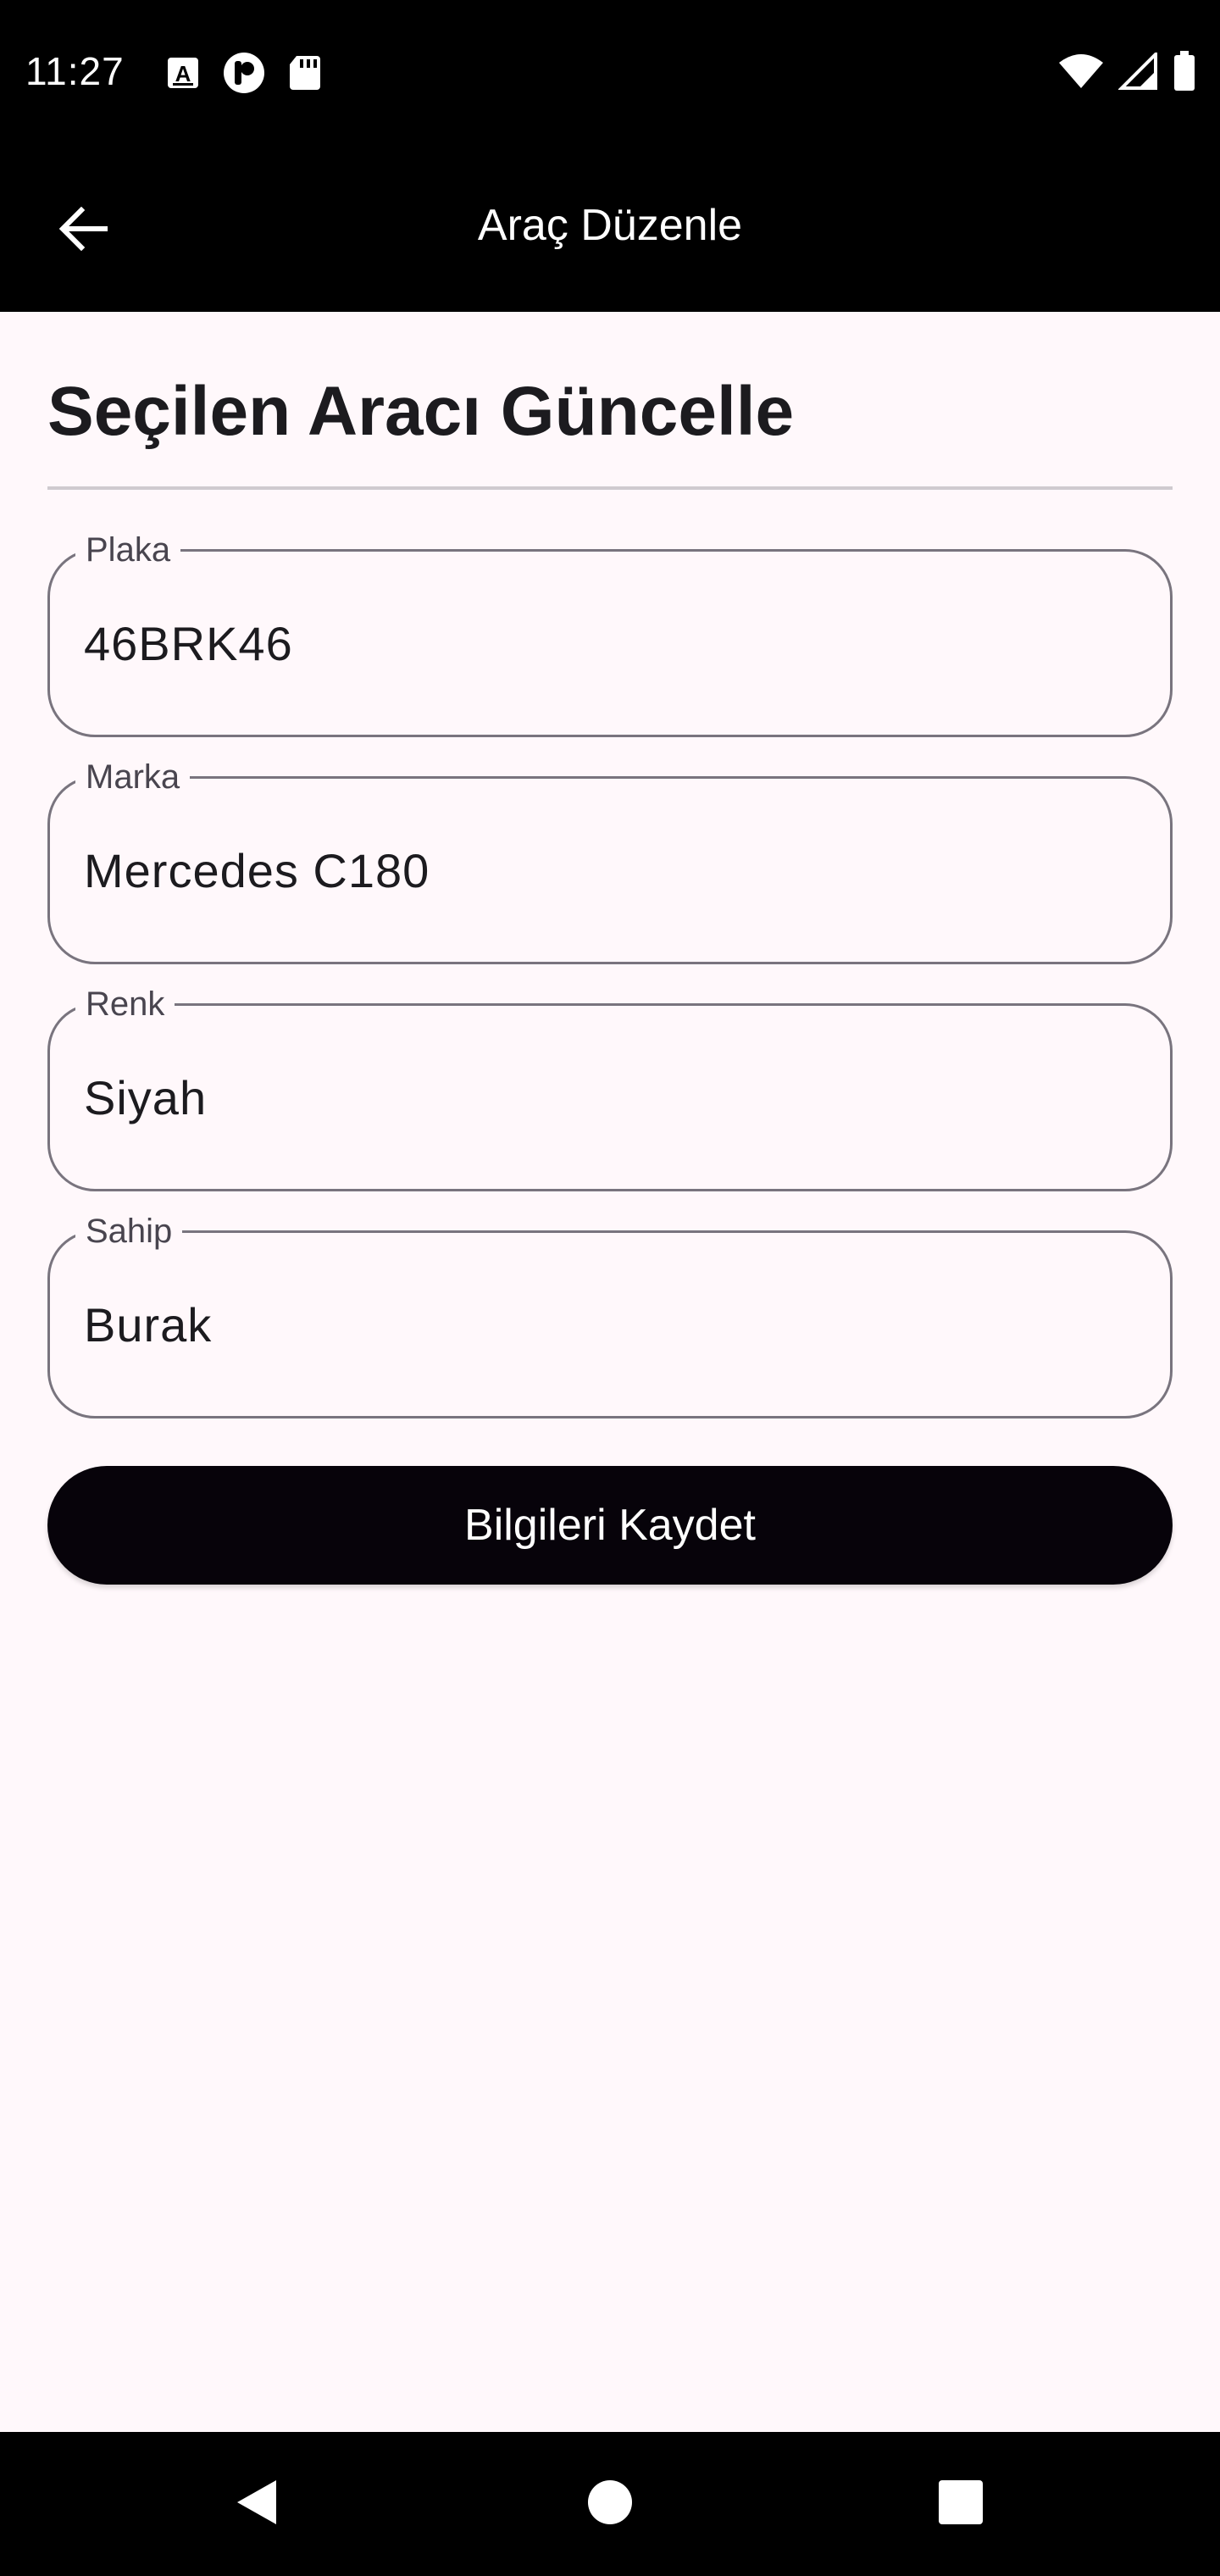 The height and width of the screenshot is (2576, 1220). I want to click on color-field-label: Renk, so click(125, 1004).